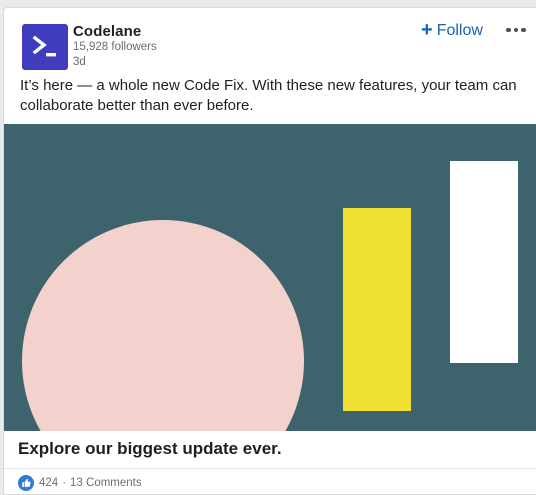 The height and width of the screenshot is (495, 536). I want to click on thumbs-up-icon, so click(26, 482).